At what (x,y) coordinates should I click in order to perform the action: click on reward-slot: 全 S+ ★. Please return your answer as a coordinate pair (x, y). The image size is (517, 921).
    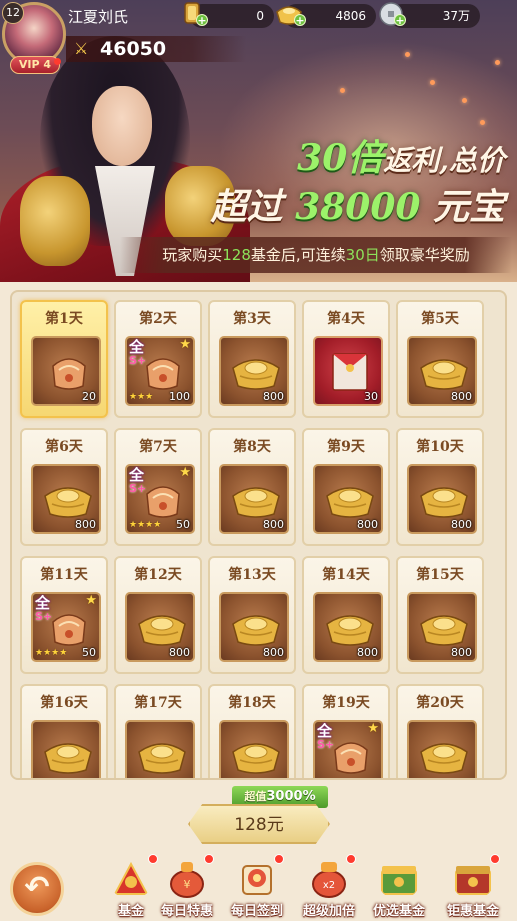
    Looking at the image, I should click on (348, 749).